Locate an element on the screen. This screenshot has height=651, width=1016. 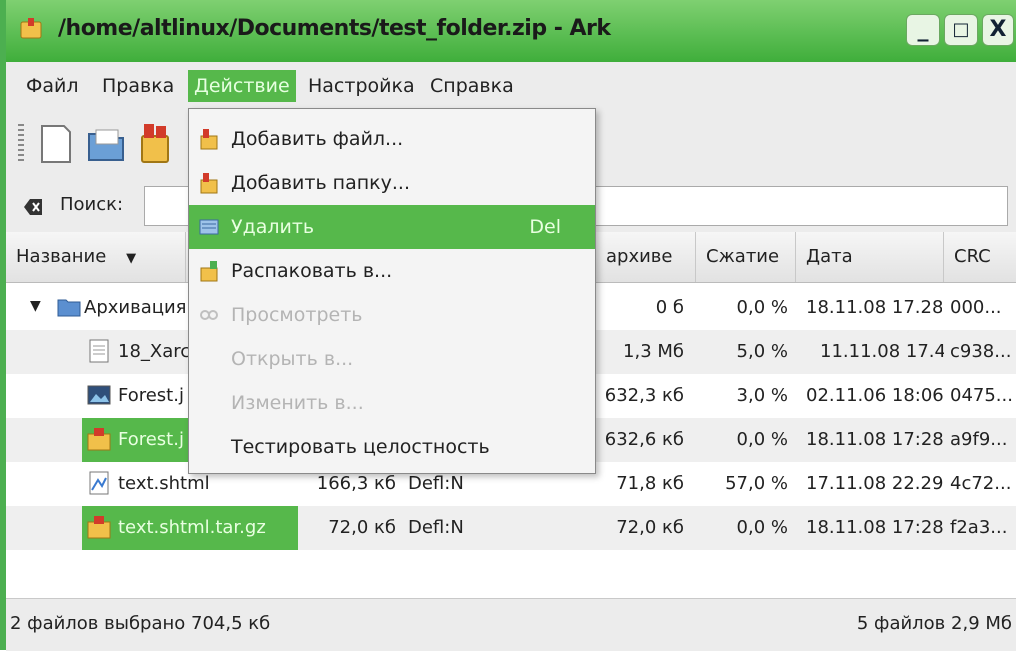
menu-file: Файл is located at coordinates (52, 86).